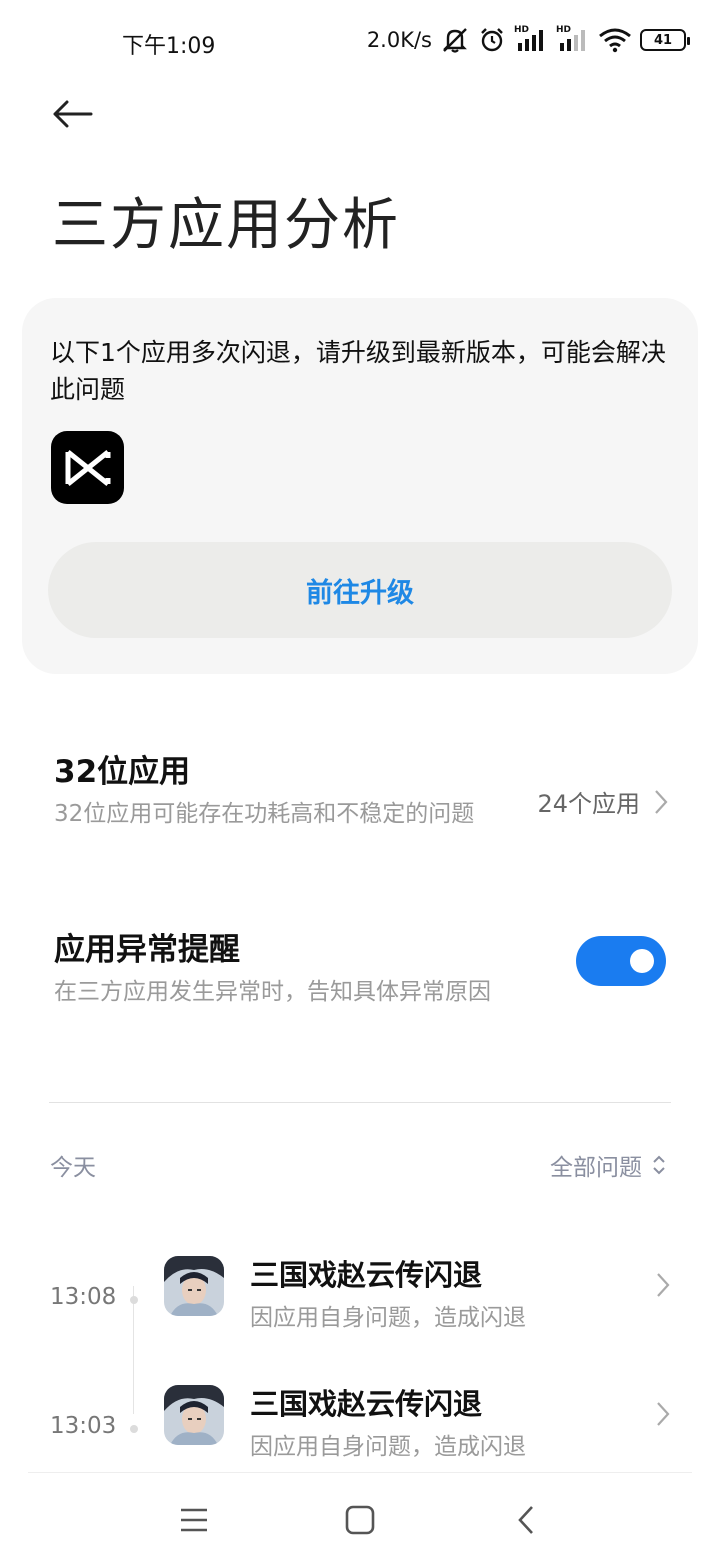 The image size is (720, 1560). What do you see at coordinates (455, 40) in the screenshot?
I see `mute-icon` at bounding box center [455, 40].